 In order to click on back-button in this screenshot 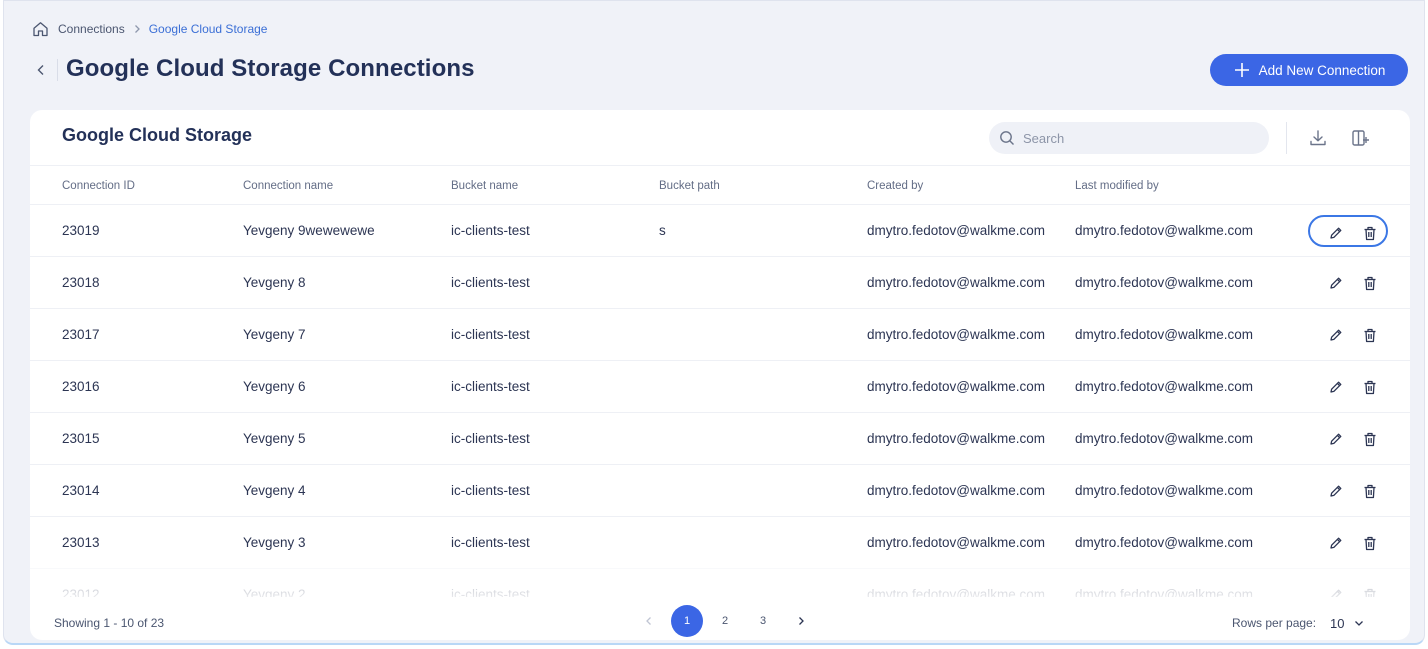, I will do `click(41, 70)`.